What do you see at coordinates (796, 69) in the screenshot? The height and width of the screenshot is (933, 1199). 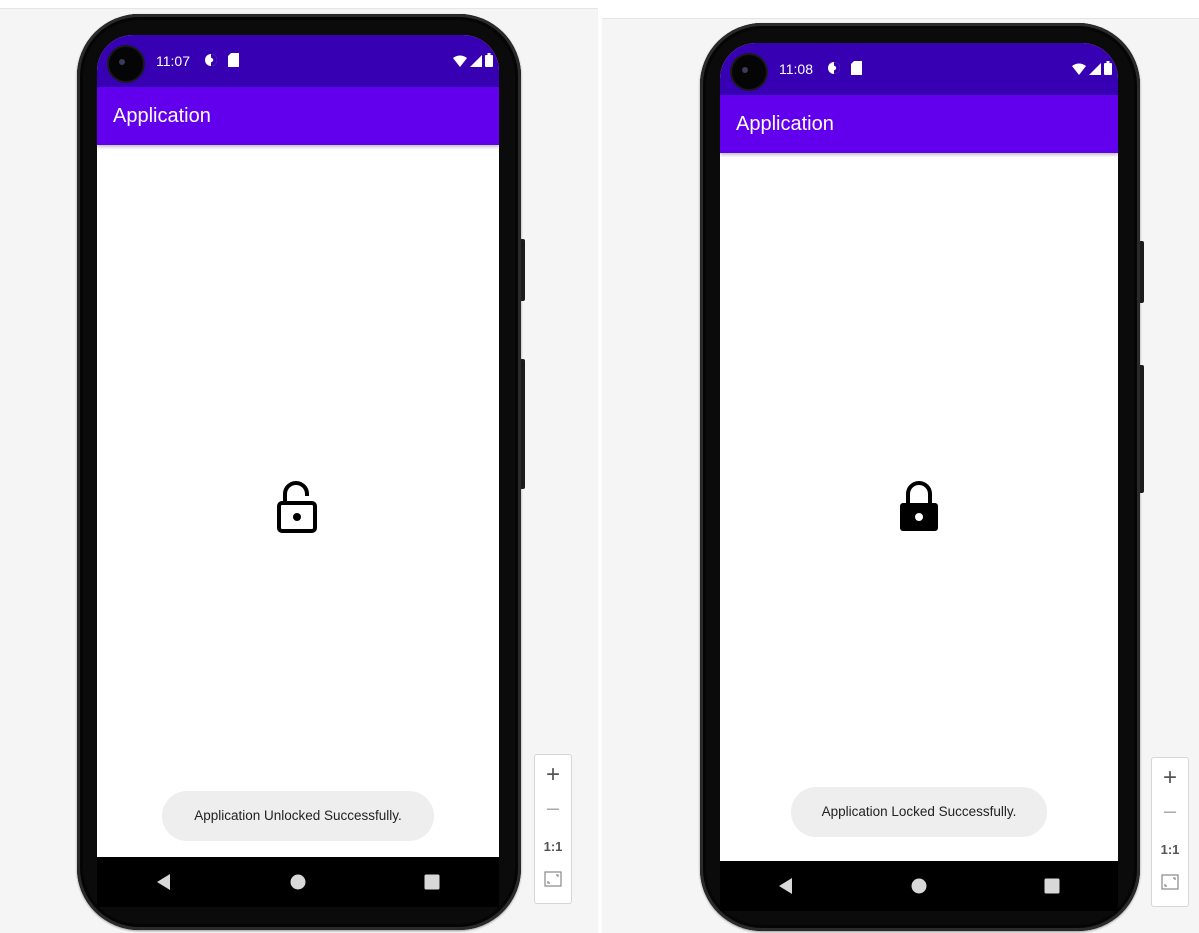 I see `status-time: 11:08` at bounding box center [796, 69].